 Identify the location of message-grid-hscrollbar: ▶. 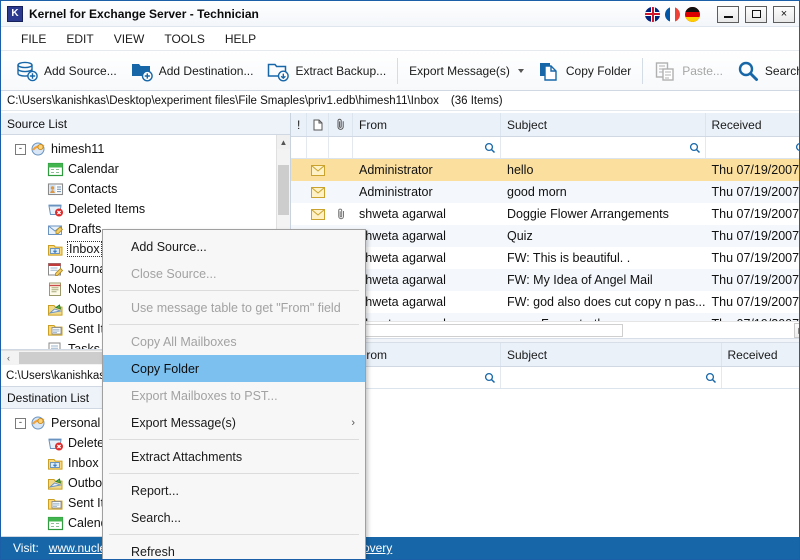
(545, 329).